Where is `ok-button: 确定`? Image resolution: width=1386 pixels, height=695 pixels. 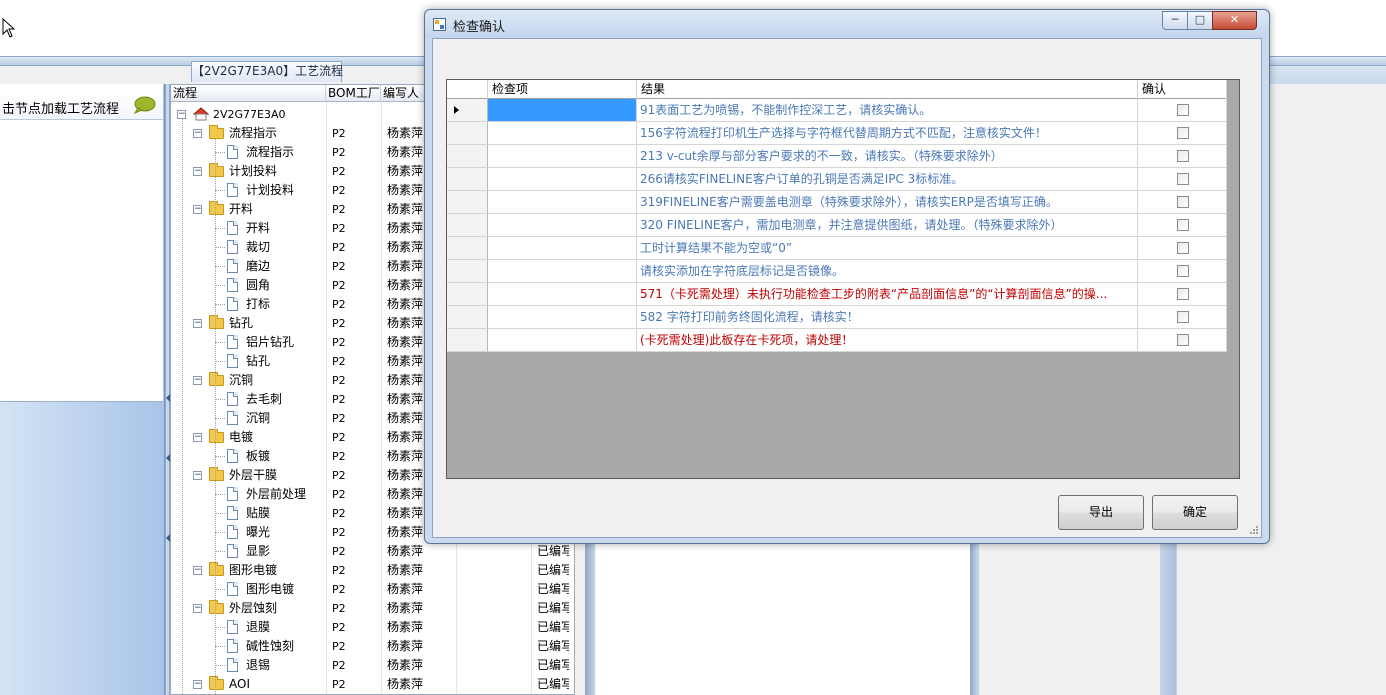 ok-button: 确定 is located at coordinates (1195, 512).